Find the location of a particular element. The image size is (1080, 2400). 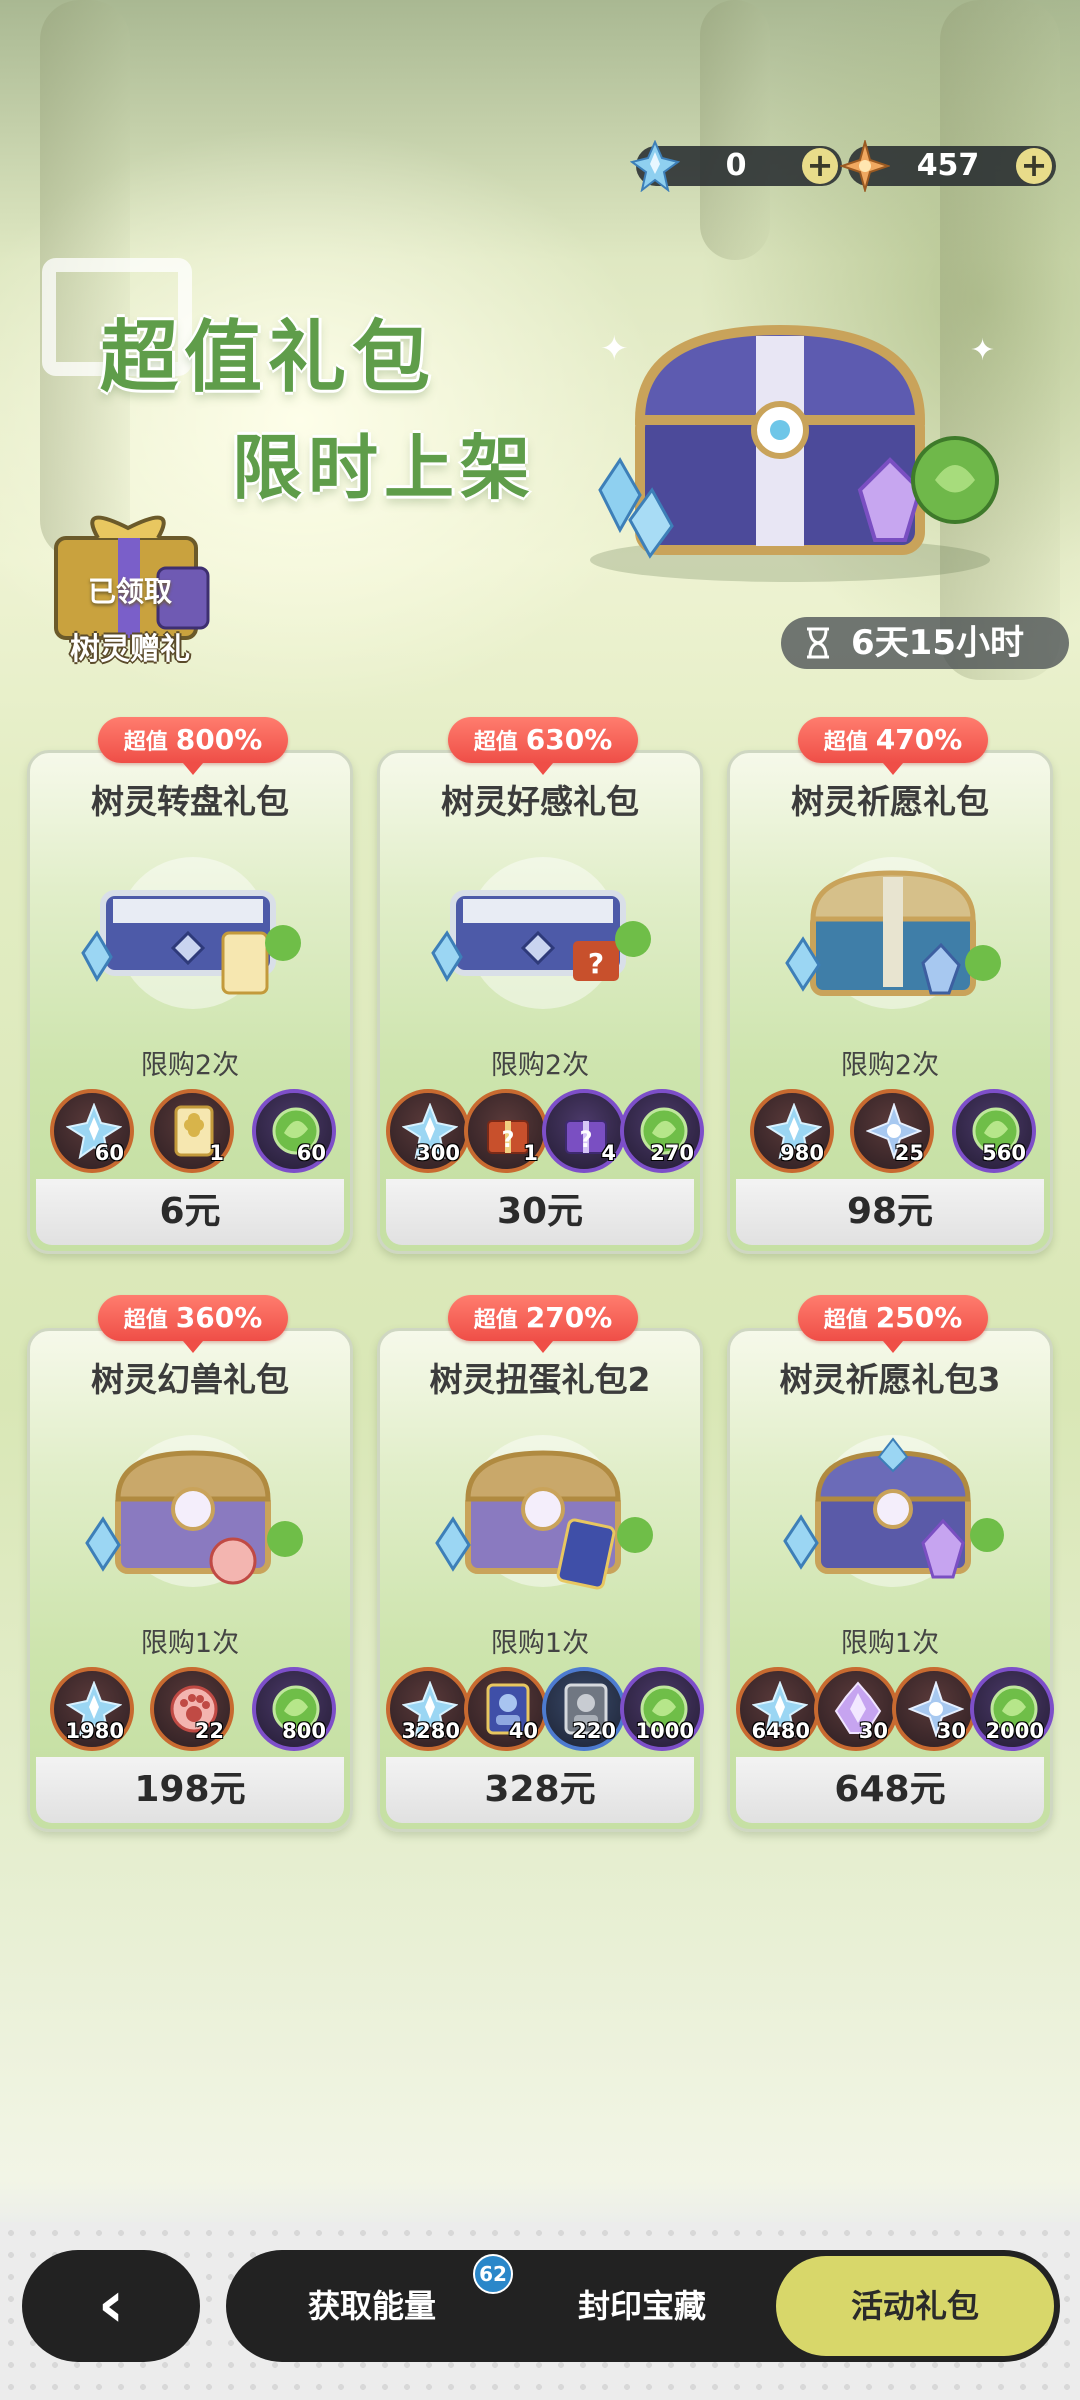

item-quantity: 2000 is located at coordinates (1014, 1731).